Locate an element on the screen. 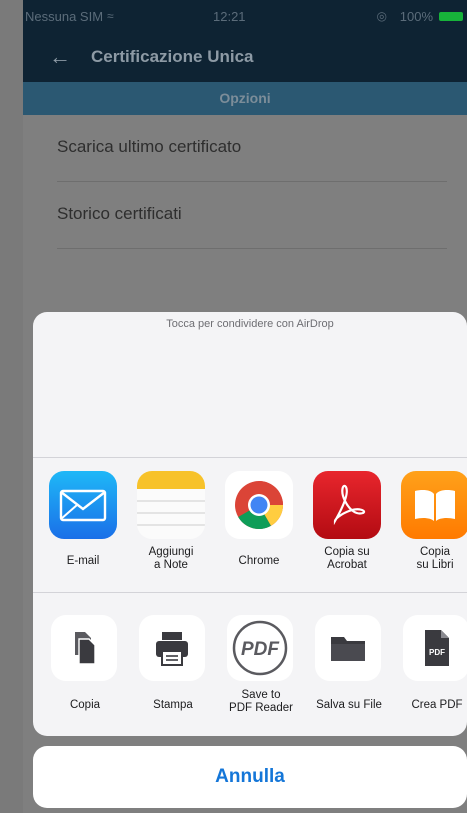 Image resolution: width=467 pixels, height=813 pixels. print-icon is located at coordinates (172, 648).